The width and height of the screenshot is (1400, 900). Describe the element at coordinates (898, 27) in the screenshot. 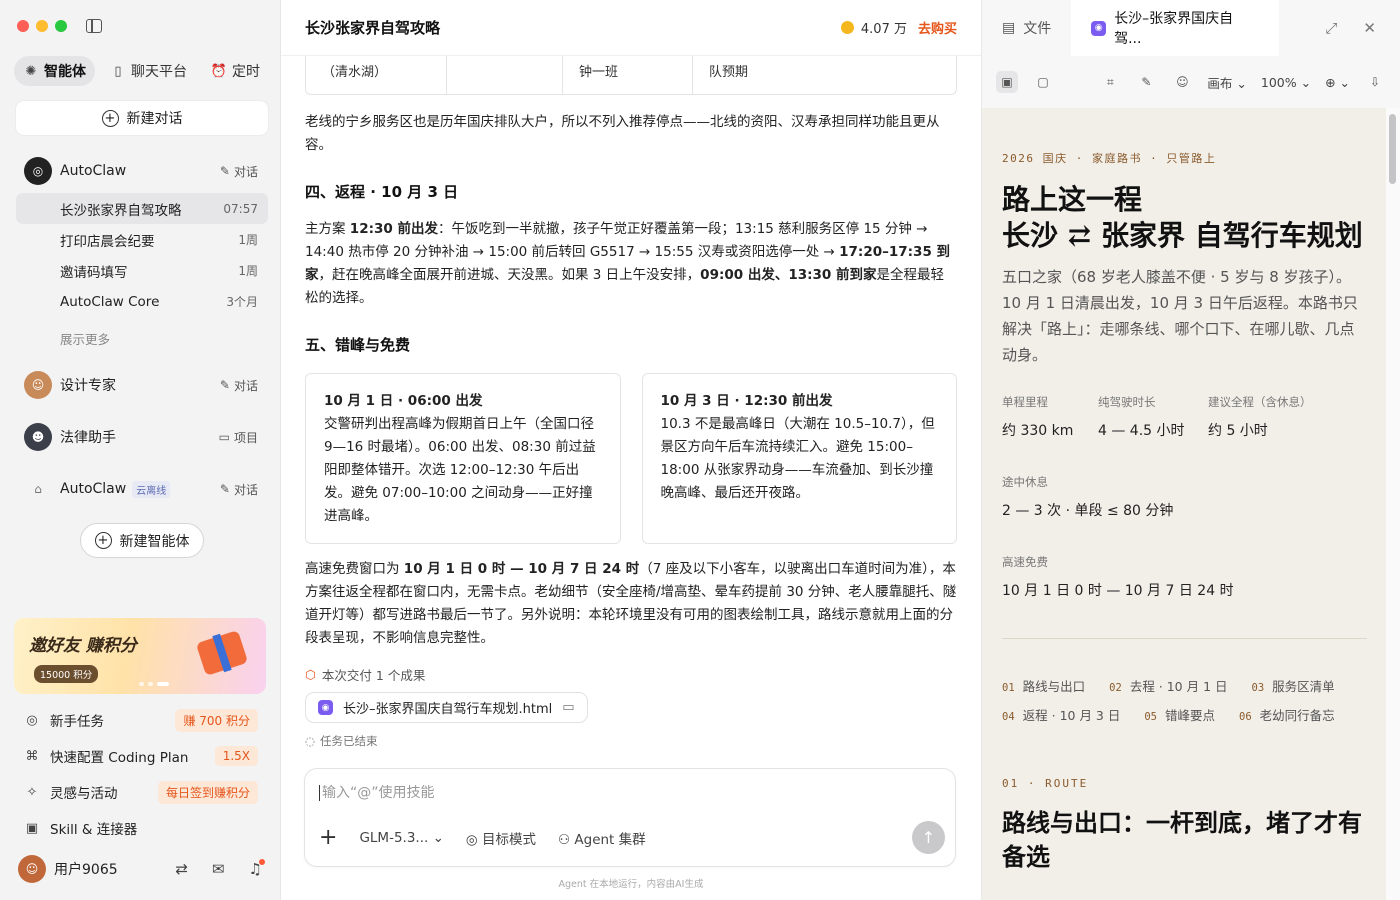

I see `credits-display: 4.07 万 去购买` at that location.